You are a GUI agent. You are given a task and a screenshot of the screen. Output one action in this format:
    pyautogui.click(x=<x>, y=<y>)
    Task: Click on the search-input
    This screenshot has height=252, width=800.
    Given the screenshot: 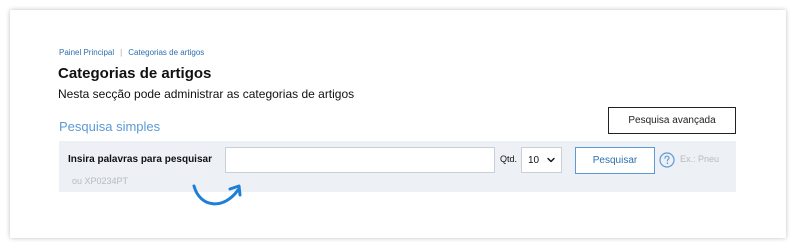 What is the action you would take?
    pyautogui.click(x=360, y=160)
    